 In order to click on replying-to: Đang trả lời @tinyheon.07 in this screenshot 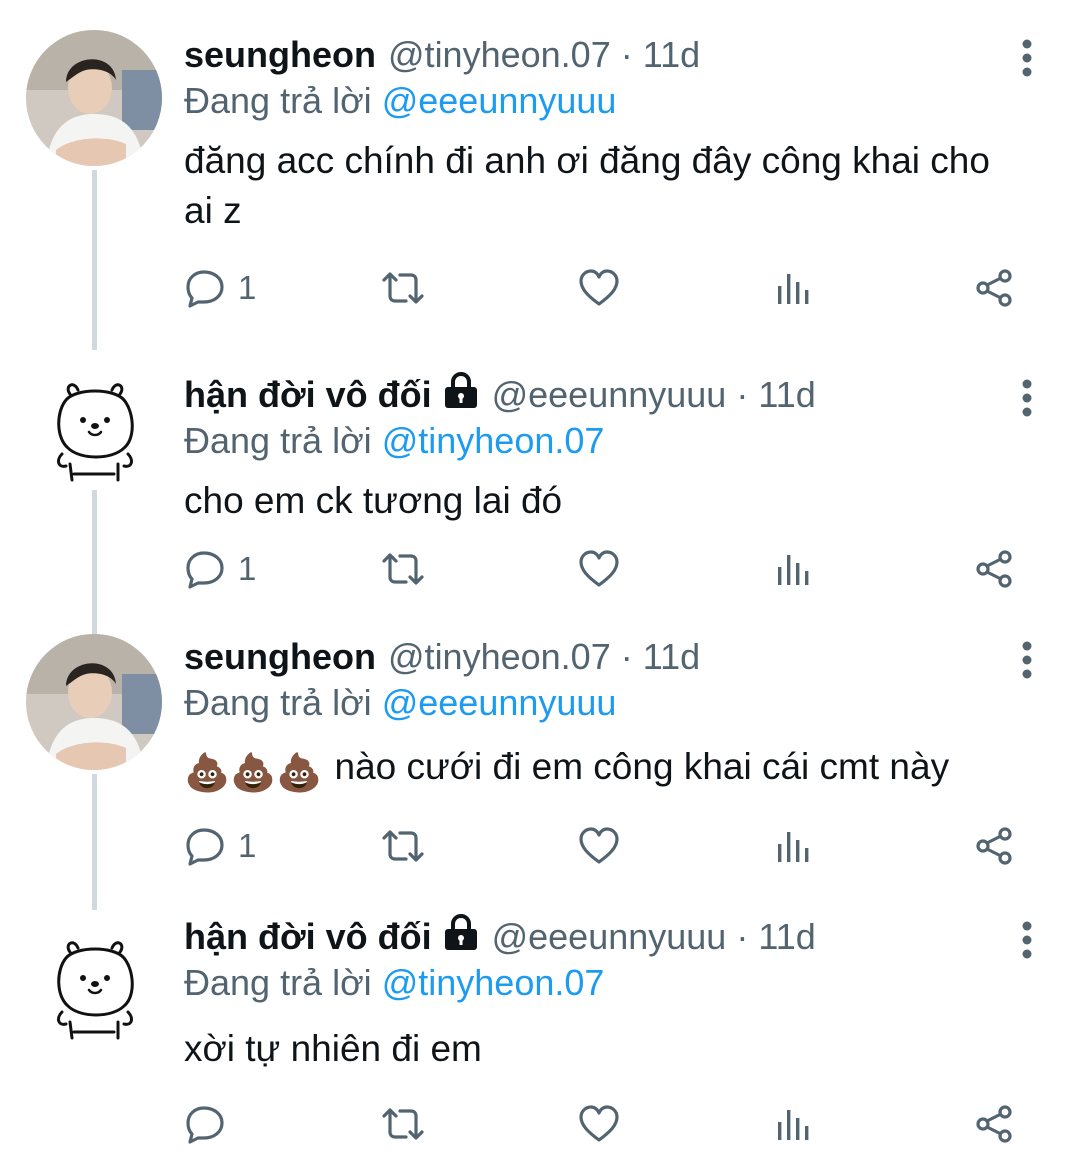, I will do `click(394, 441)`.